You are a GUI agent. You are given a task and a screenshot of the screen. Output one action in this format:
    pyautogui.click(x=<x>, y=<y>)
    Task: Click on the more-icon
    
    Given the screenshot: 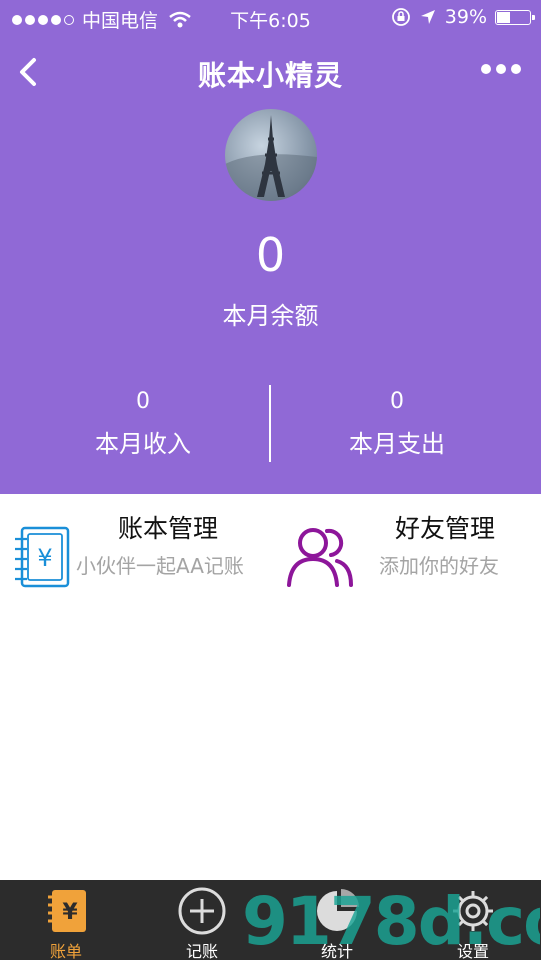 What is the action you would take?
    pyautogui.click(x=501, y=69)
    